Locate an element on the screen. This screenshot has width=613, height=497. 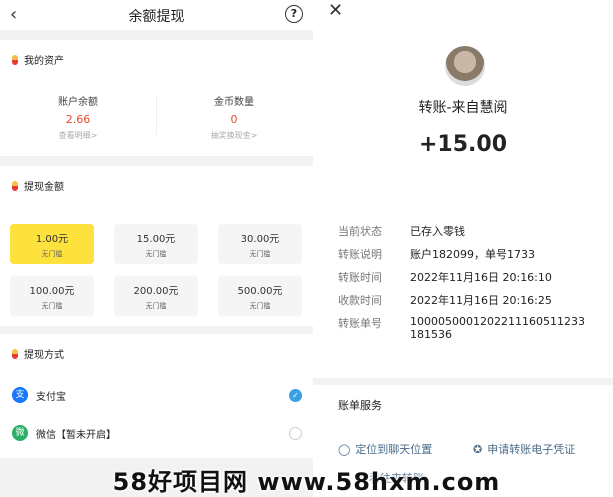
voucher-link: ✪ 申请转账电子凭证 is located at coordinates (524, 449).